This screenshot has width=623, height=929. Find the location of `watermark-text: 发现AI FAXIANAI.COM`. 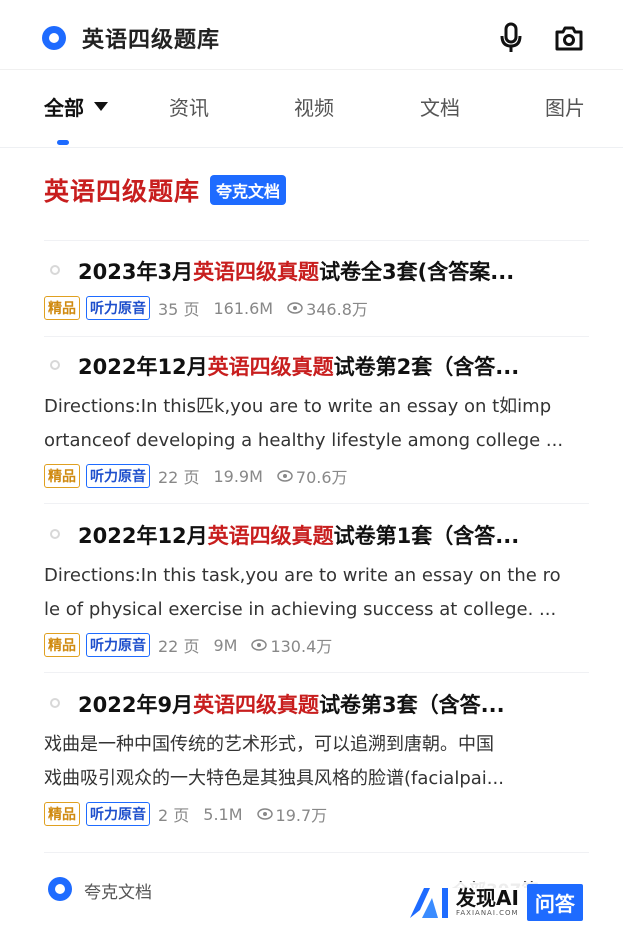

watermark-text: 发现AI FAXIANAI.COM is located at coordinates (487, 901).